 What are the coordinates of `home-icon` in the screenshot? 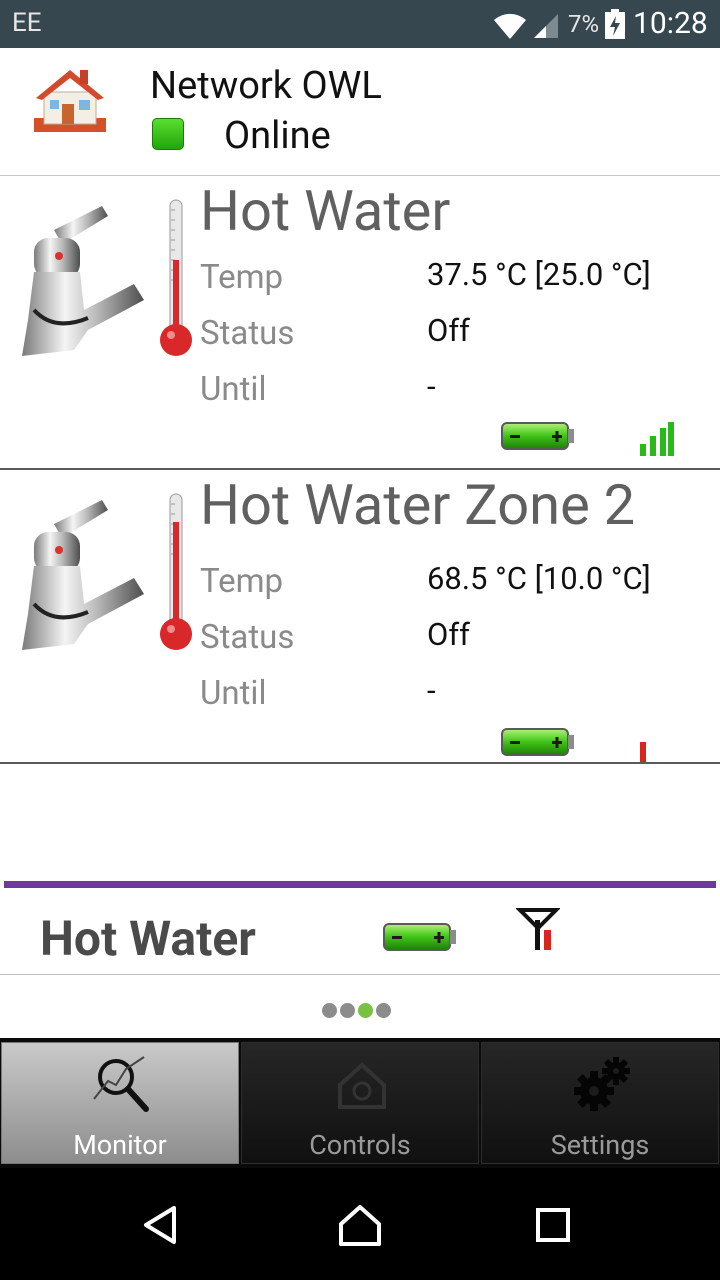 It's located at (360, 1225).